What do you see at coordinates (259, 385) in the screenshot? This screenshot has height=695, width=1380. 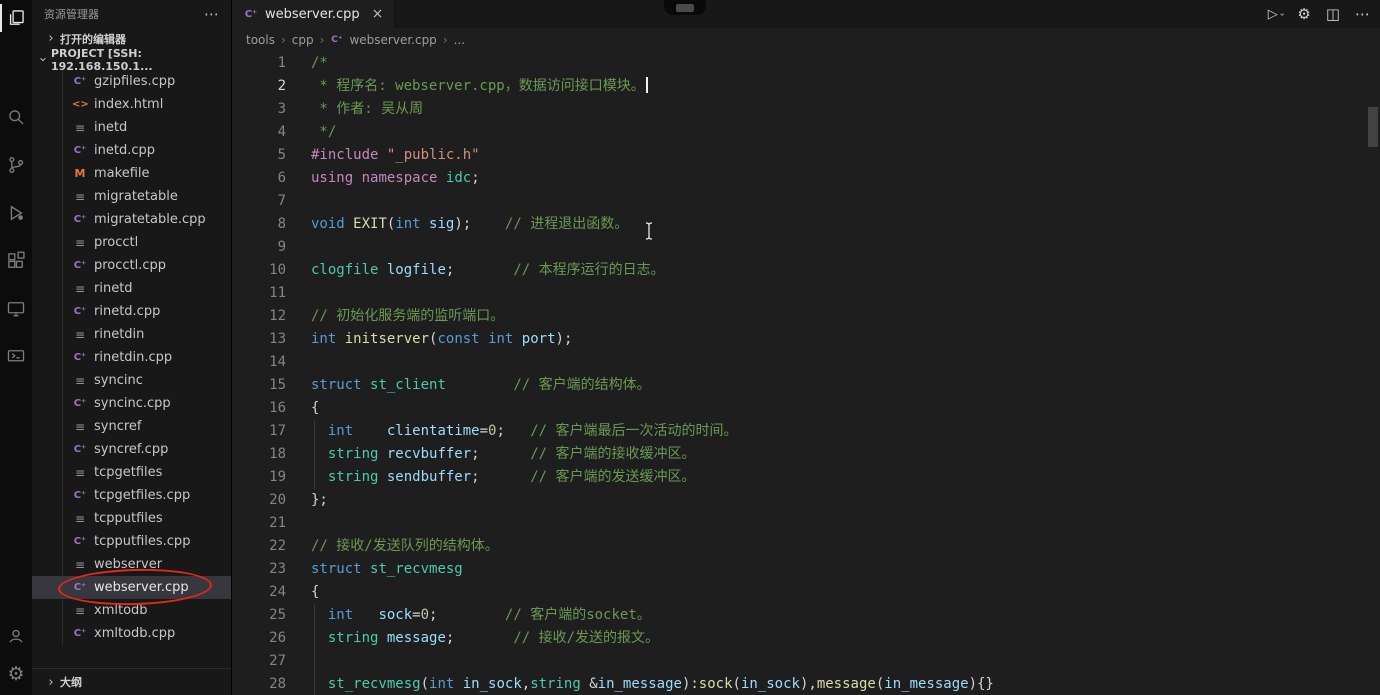 I see `line-number: 15` at bounding box center [259, 385].